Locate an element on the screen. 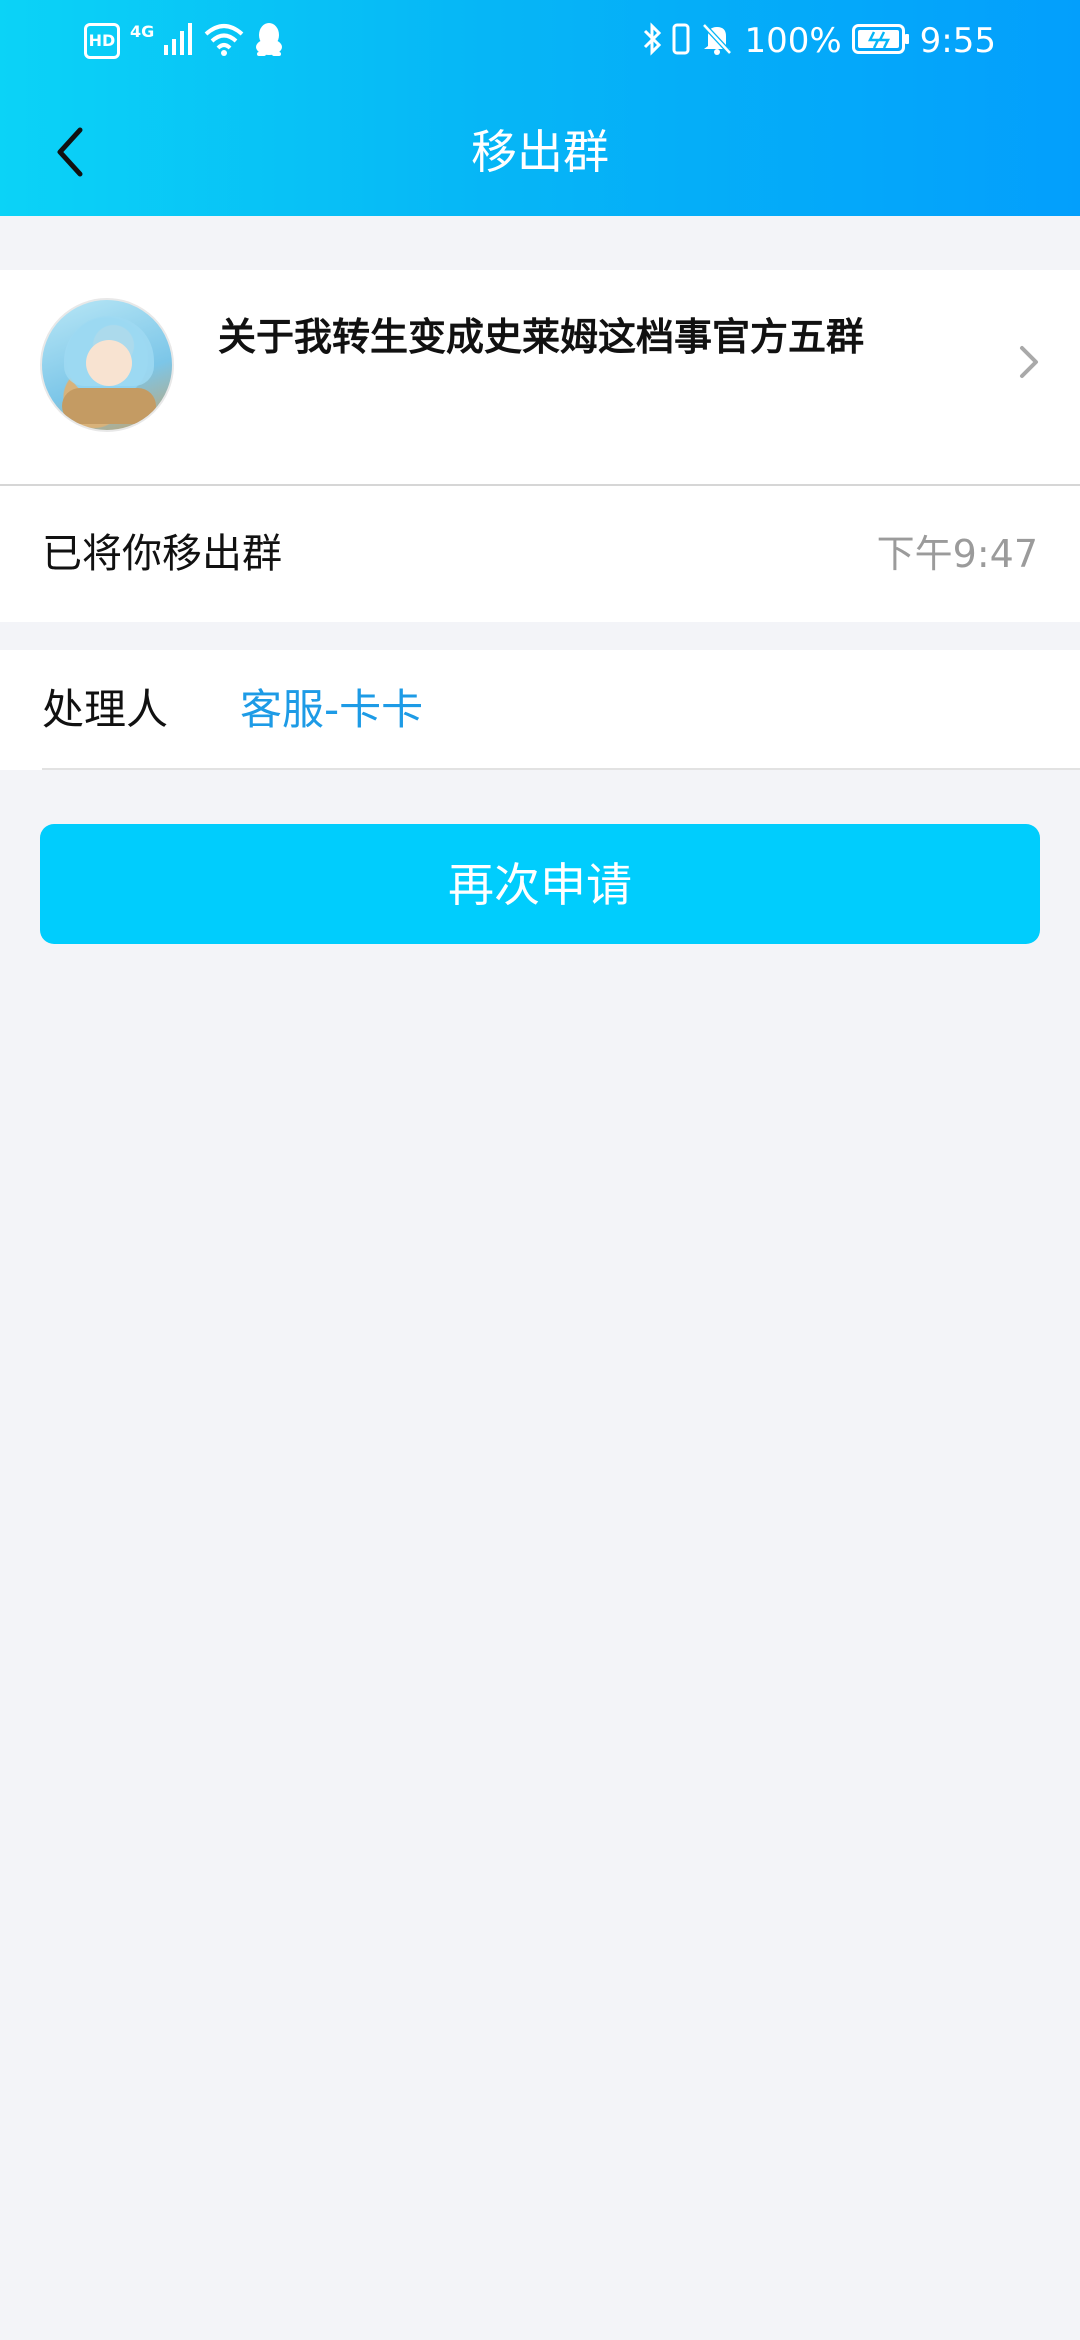 Image resolution: width=1080 pixels, height=2340 pixels. chevron-right-icon is located at coordinates (1029, 362).